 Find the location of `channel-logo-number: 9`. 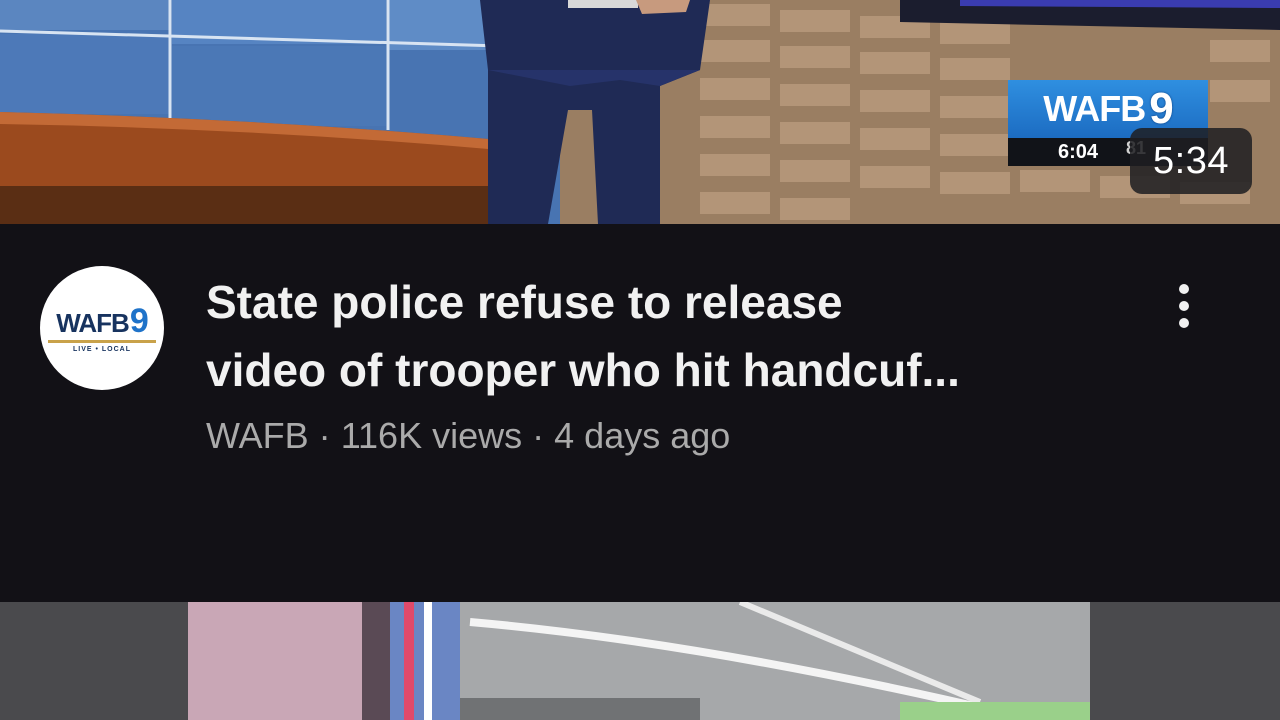

channel-logo-number: 9 is located at coordinates (139, 321).